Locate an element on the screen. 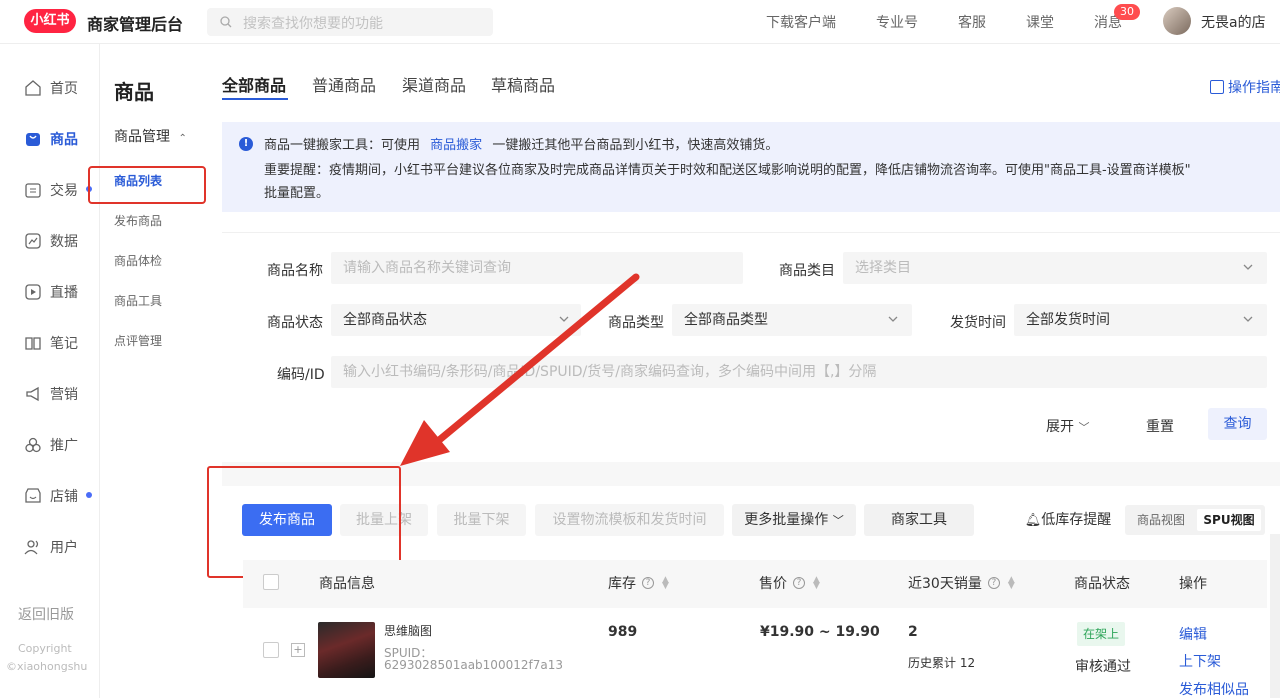 Image resolution: width=1280 pixels, height=698 pixels. promotion-icon is located at coordinates (33, 445).